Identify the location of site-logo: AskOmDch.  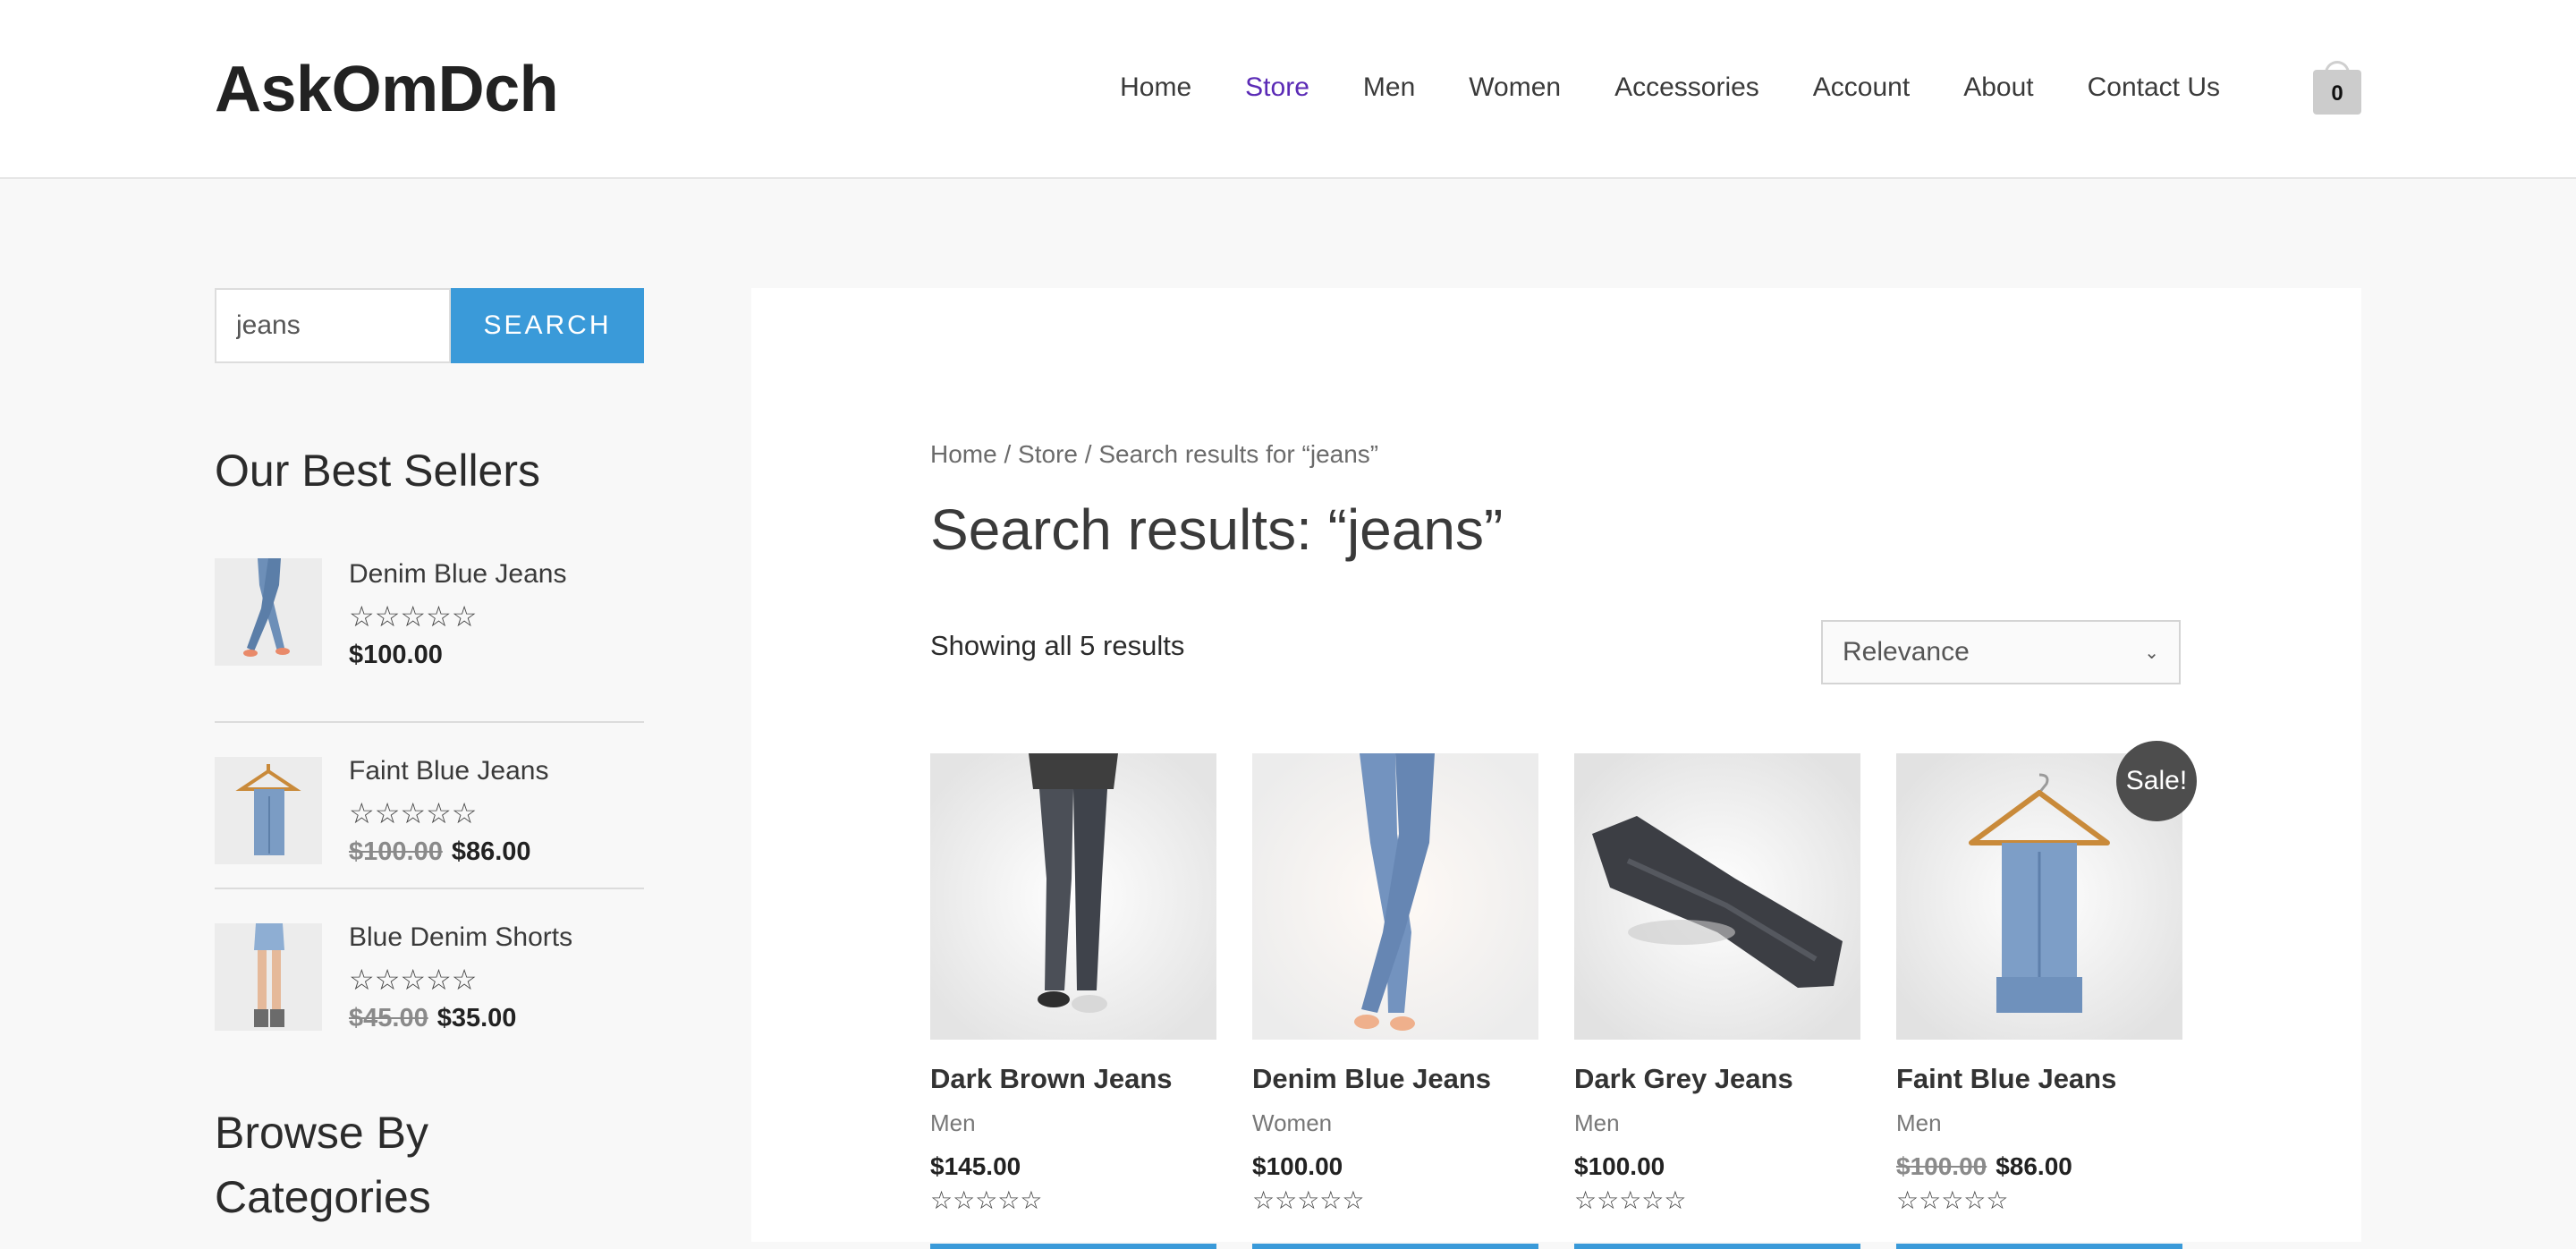
(387, 89).